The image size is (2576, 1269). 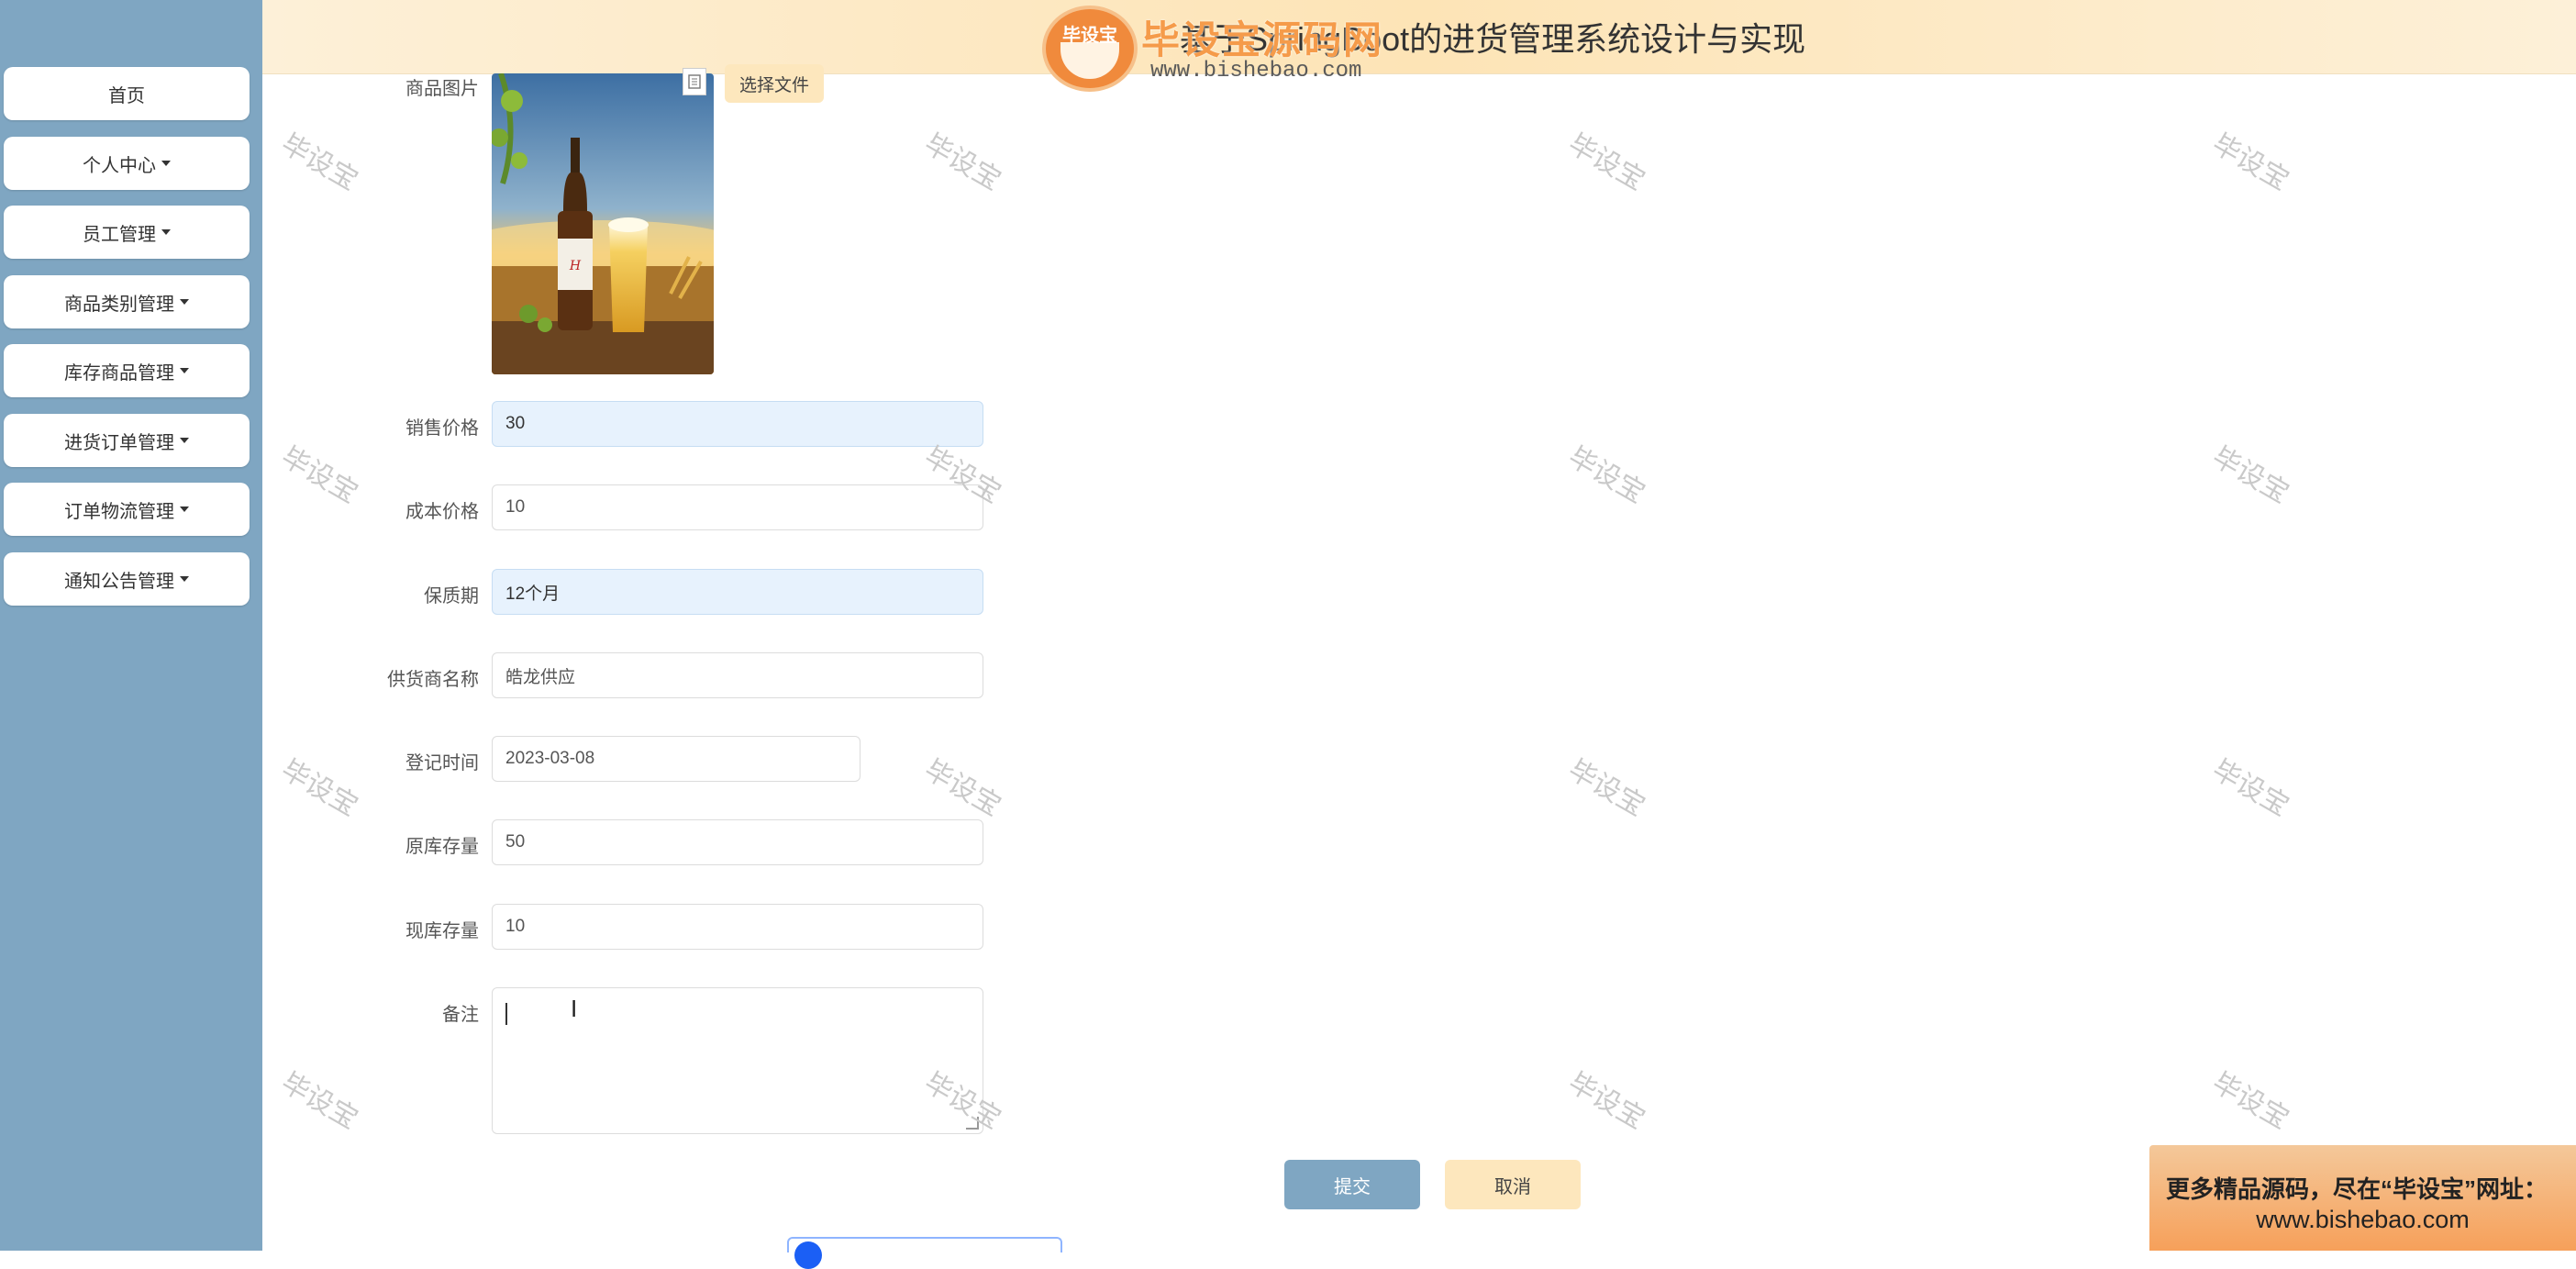 I want to click on logo-text: 毕设宝源码网, so click(x=1262, y=39).